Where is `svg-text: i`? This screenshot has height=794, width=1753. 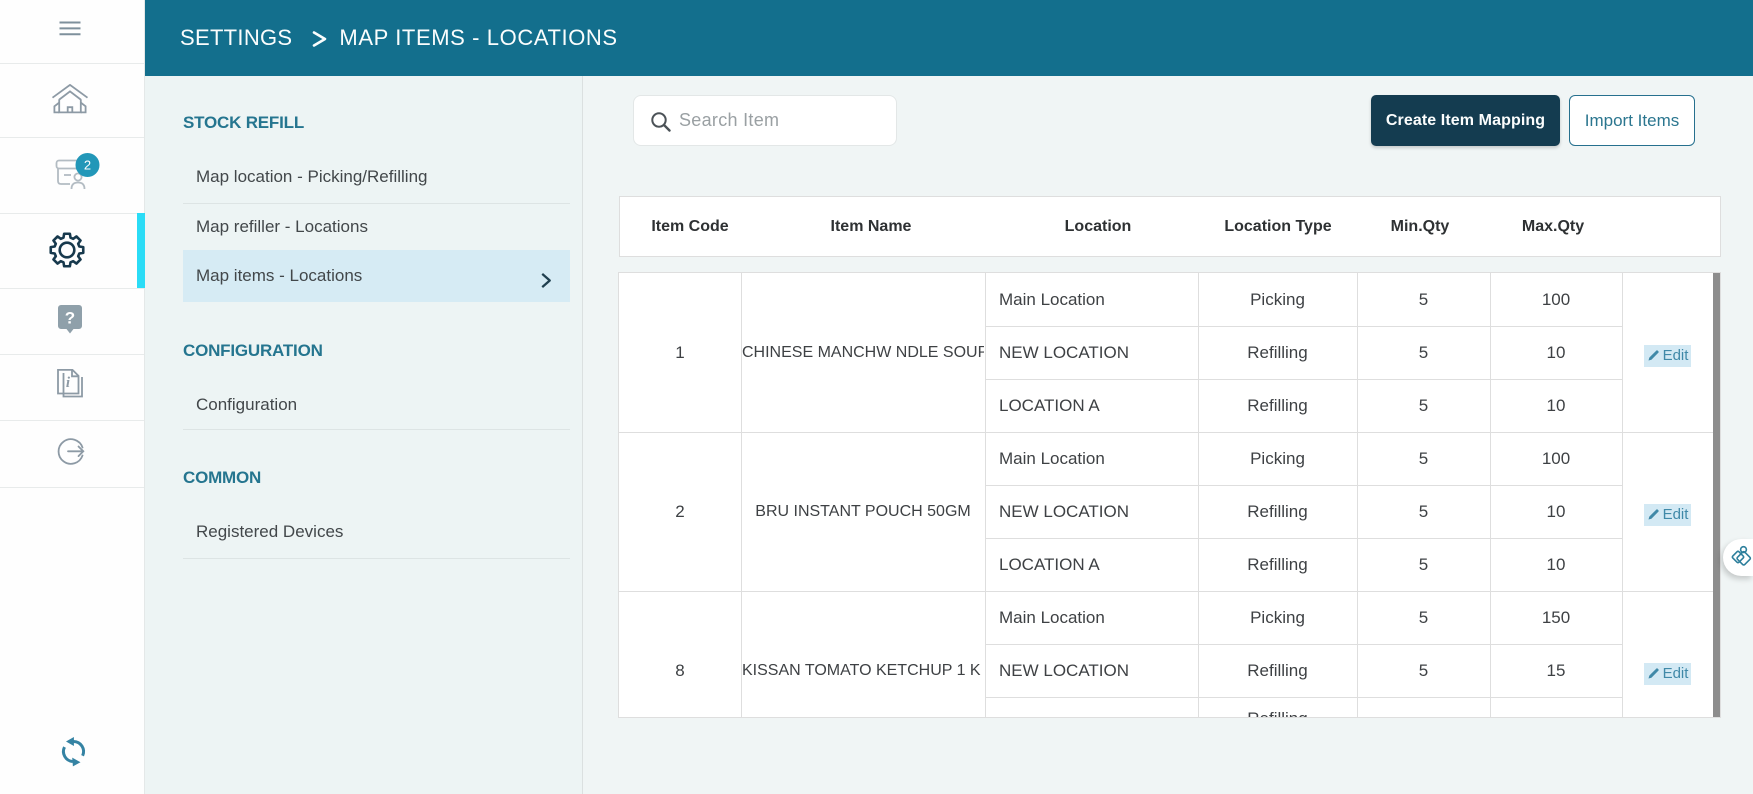
svg-text: i is located at coordinates (68, 383).